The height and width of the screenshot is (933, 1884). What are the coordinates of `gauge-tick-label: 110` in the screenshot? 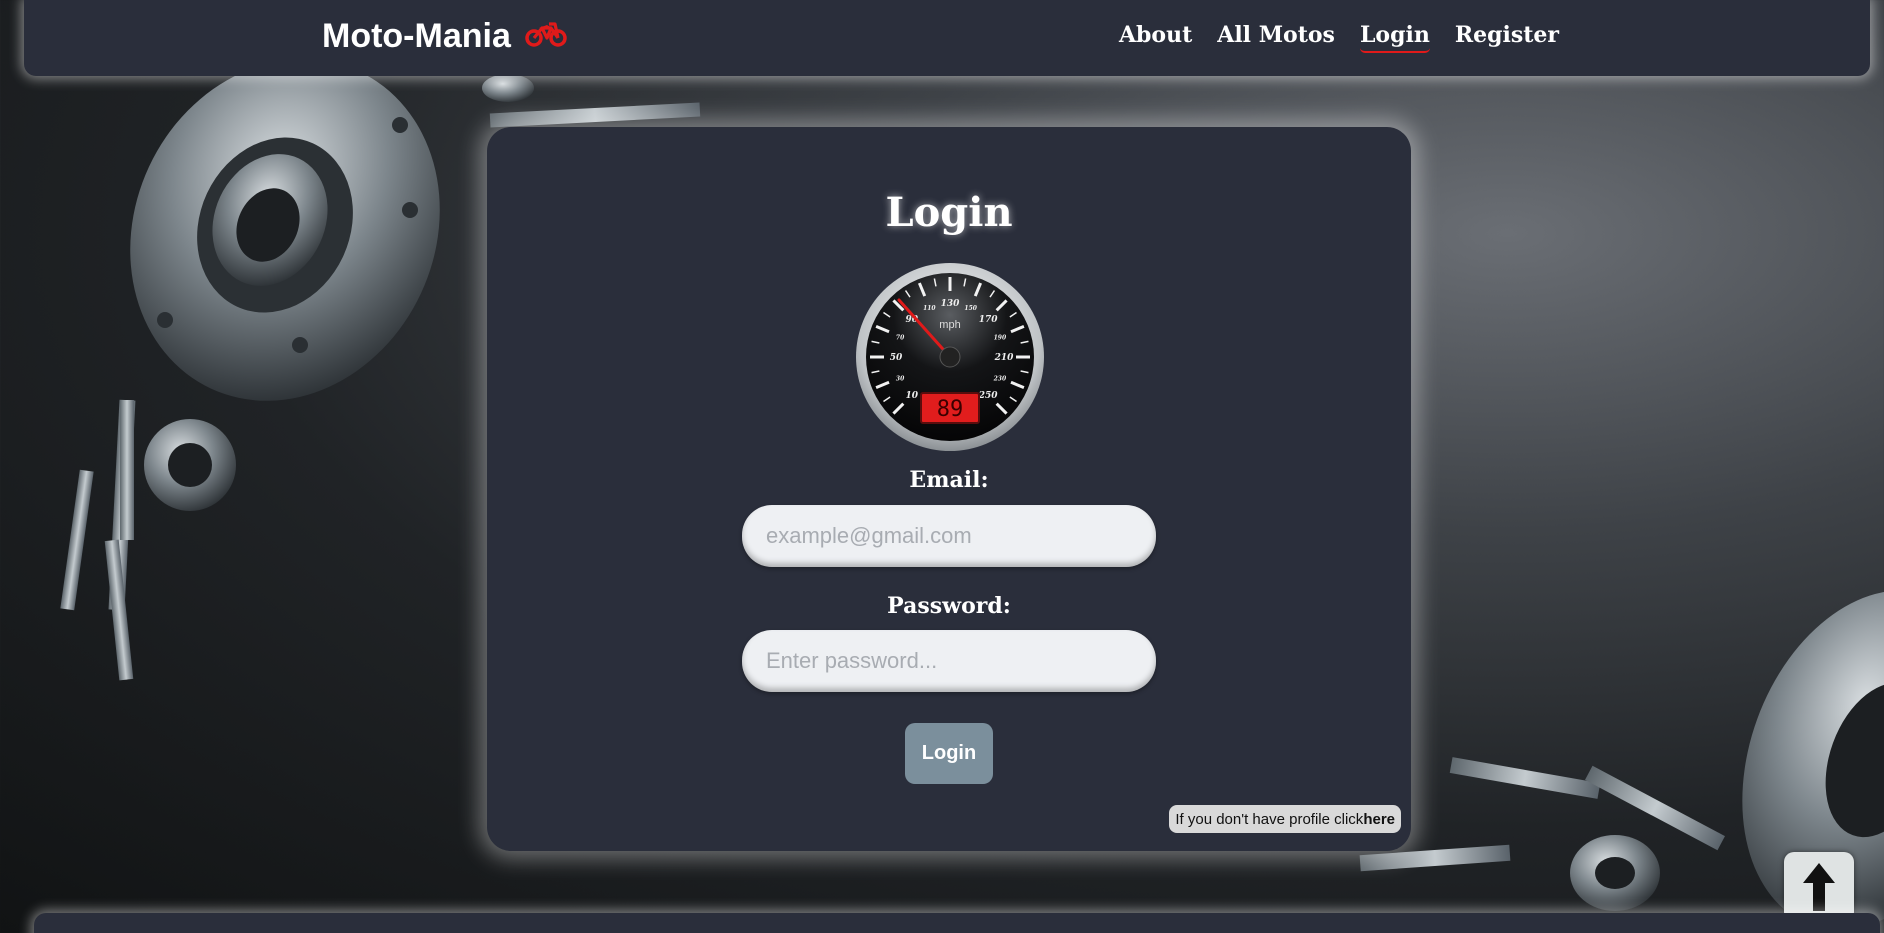 It's located at (929, 308).